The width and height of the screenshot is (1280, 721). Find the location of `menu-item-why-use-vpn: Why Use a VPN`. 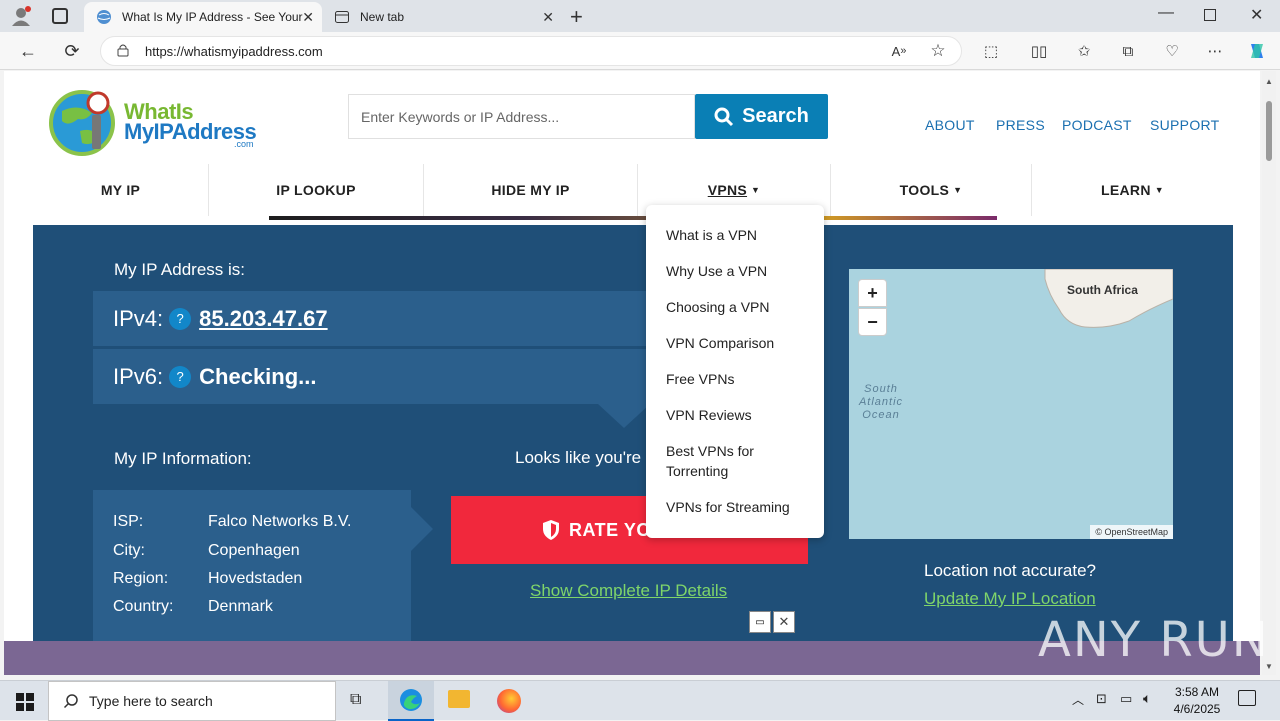

menu-item-why-use-vpn: Why Use a VPN is located at coordinates (741, 271).